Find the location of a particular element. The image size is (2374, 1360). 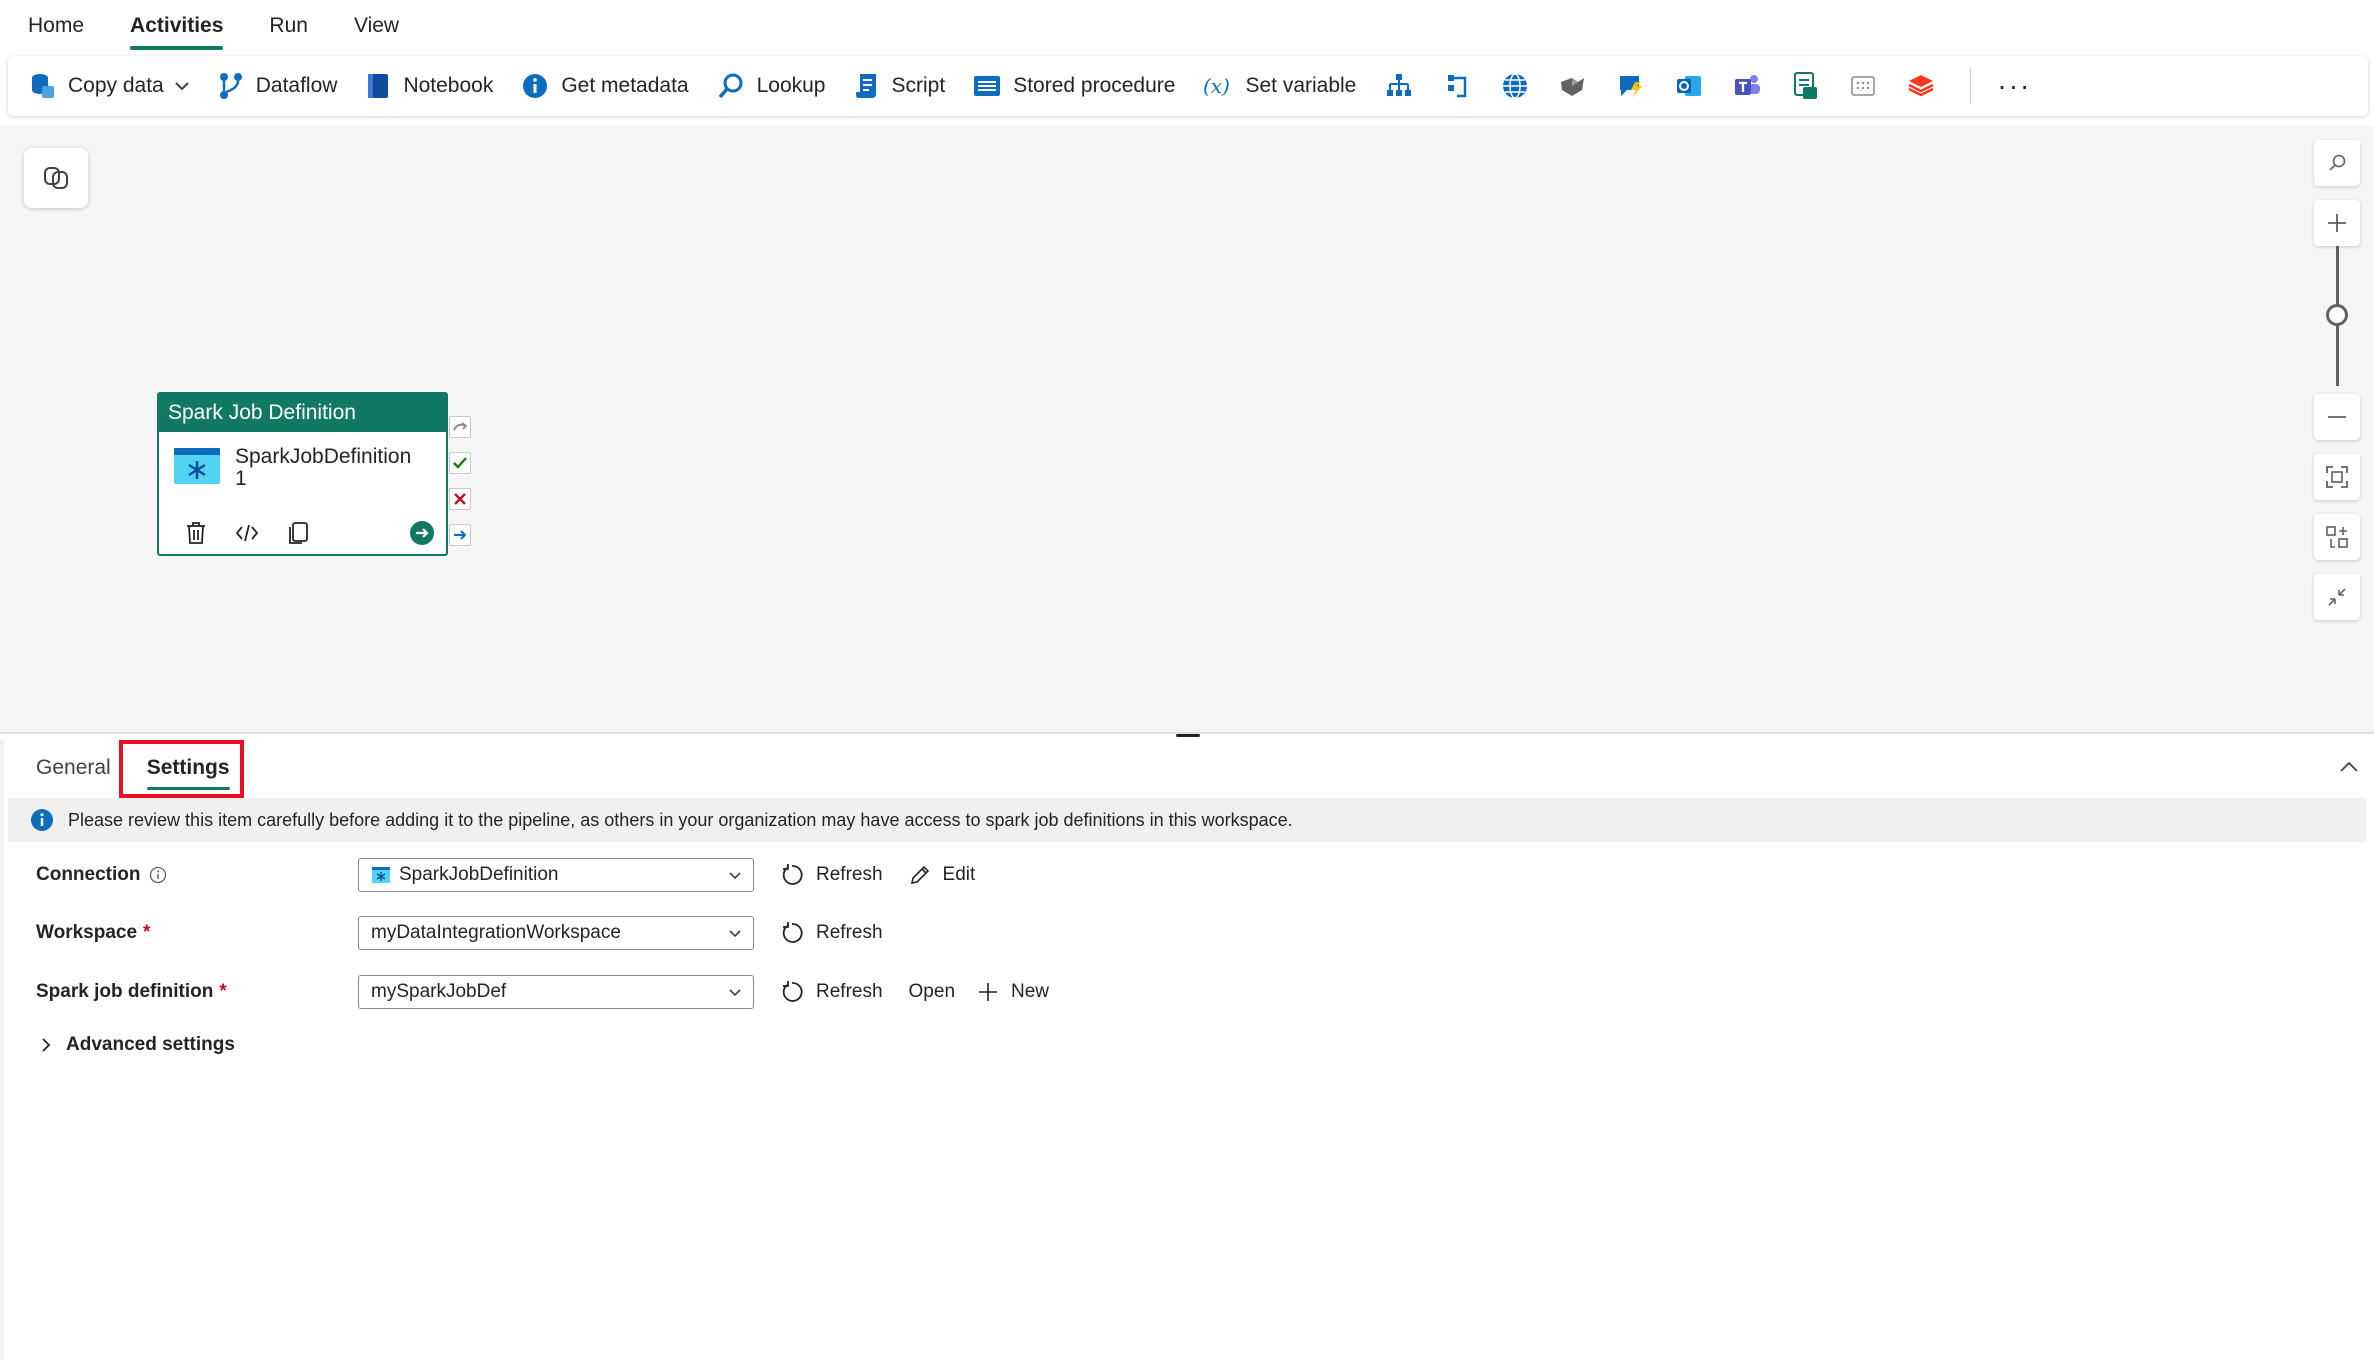

connection-refresh-button: Refresh is located at coordinates (831, 875).